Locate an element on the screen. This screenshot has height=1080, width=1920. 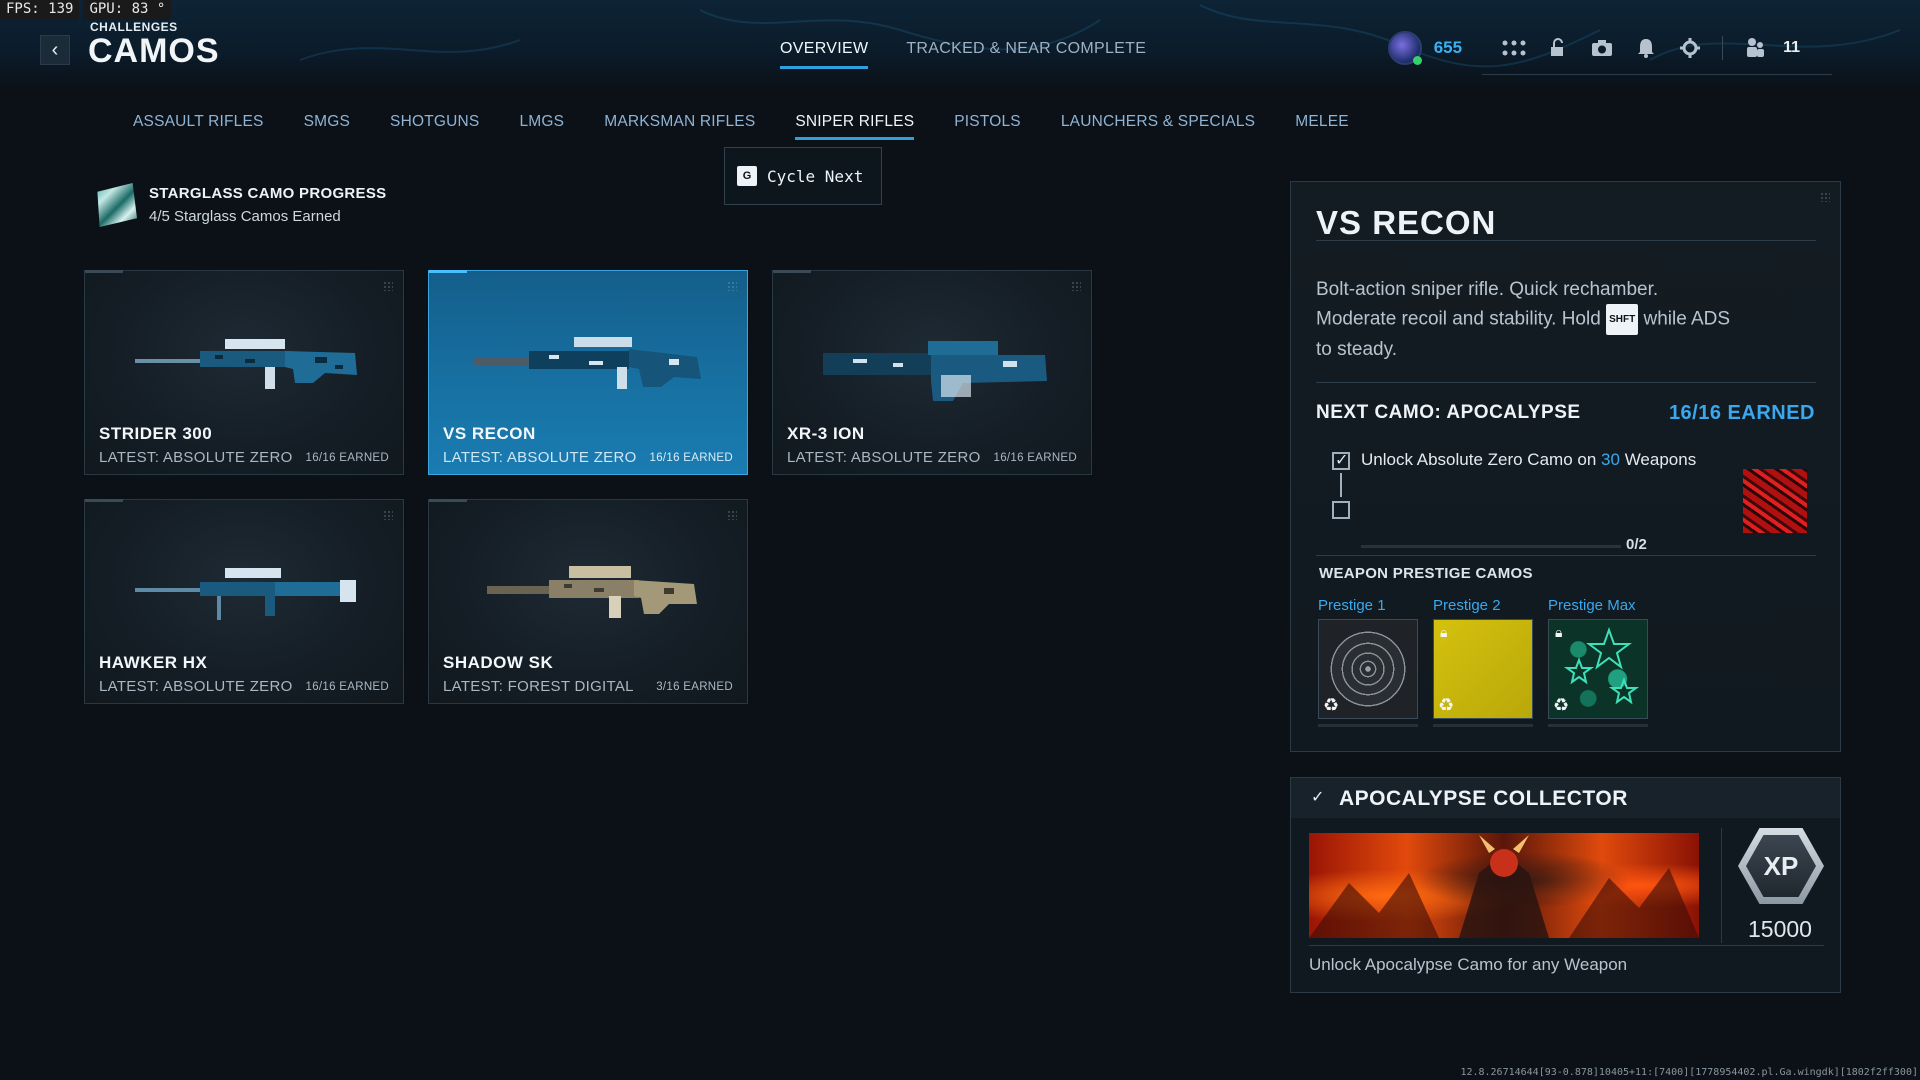
cod-points-amount: 655 is located at coordinates (1448, 48).